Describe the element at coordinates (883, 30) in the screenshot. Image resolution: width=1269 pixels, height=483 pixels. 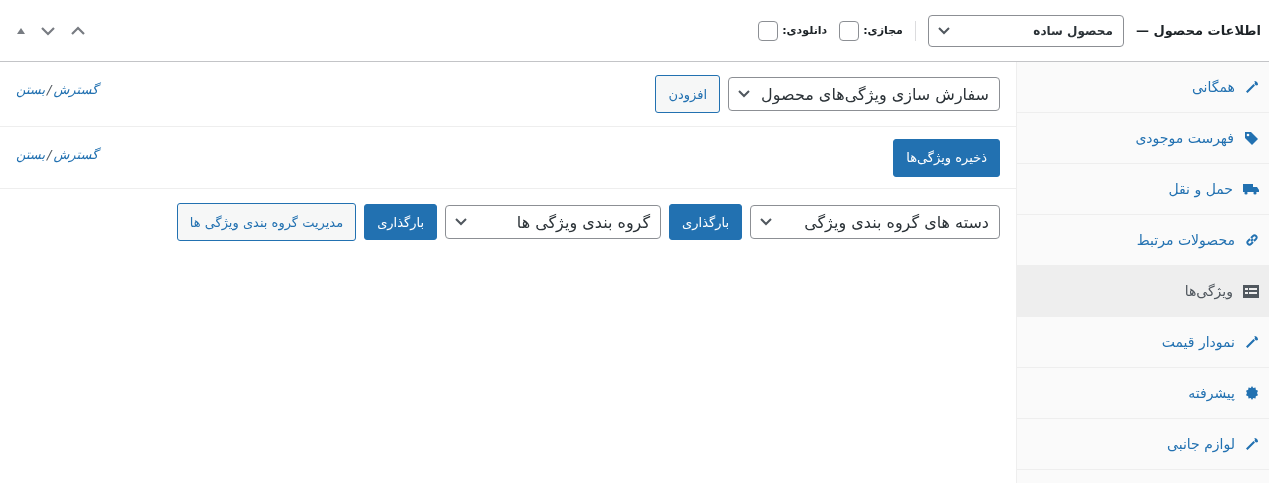
I see `option-label: مجازی:` at that location.